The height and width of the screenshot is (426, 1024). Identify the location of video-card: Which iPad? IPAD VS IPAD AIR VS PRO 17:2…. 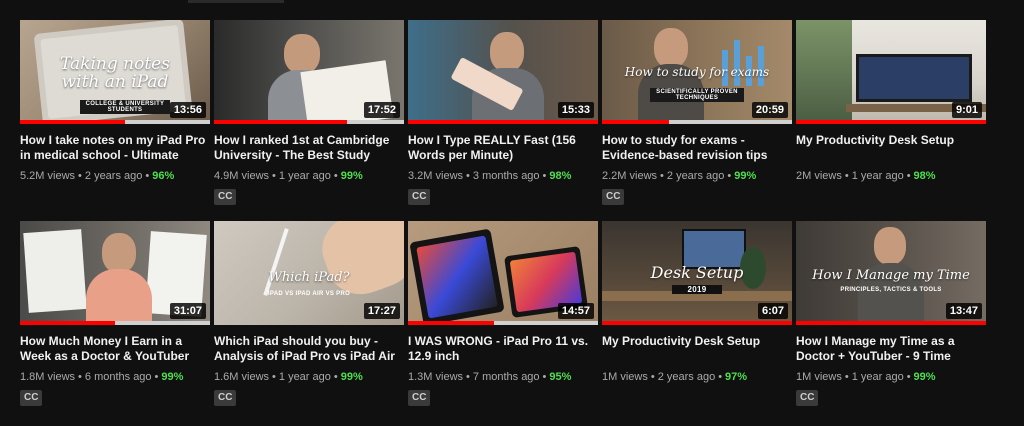
(309, 313).